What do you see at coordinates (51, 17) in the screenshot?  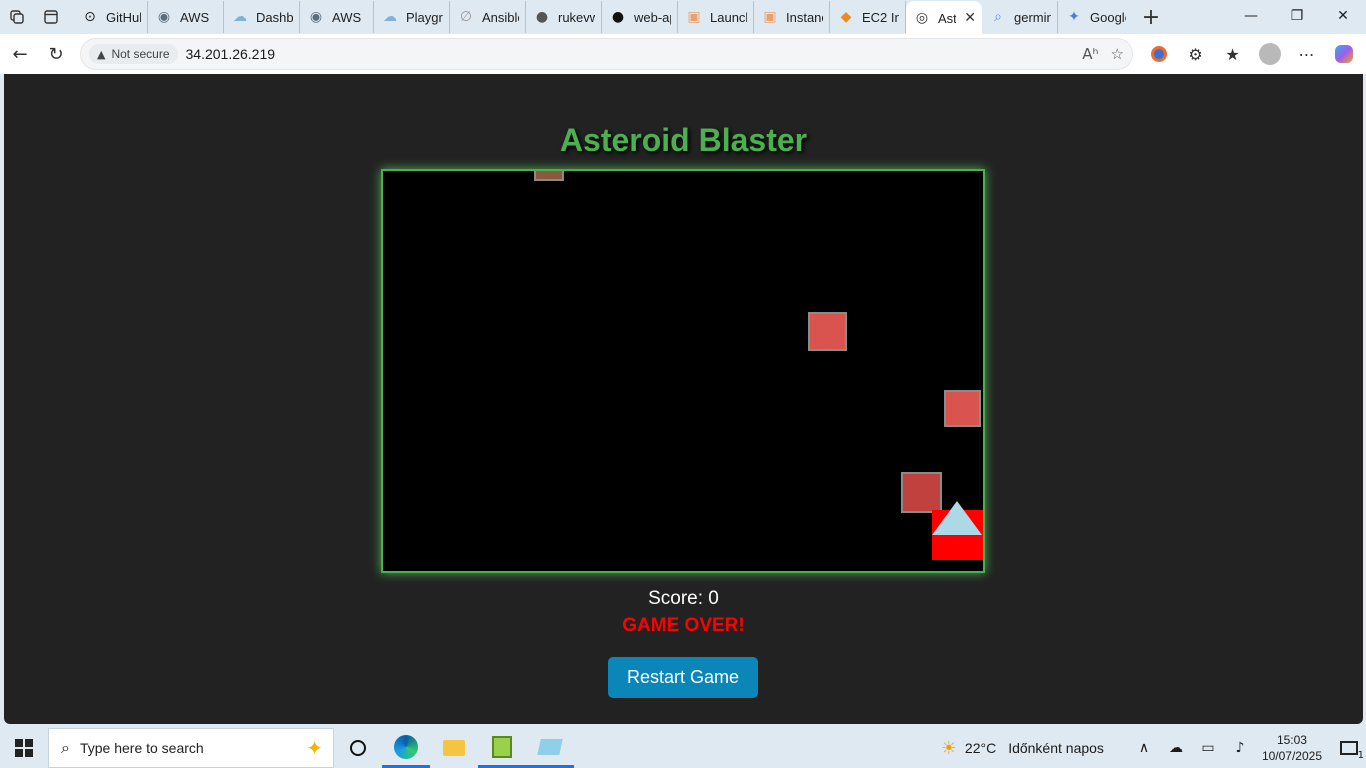 I see `vertical-tabs-icon` at bounding box center [51, 17].